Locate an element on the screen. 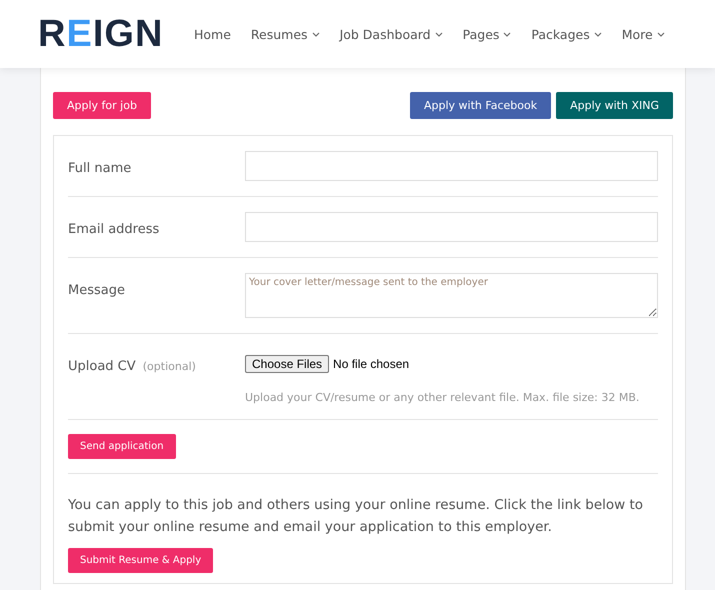 The image size is (715, 590). nav-link: Job Dashboard is located at coordinates (391, 34).